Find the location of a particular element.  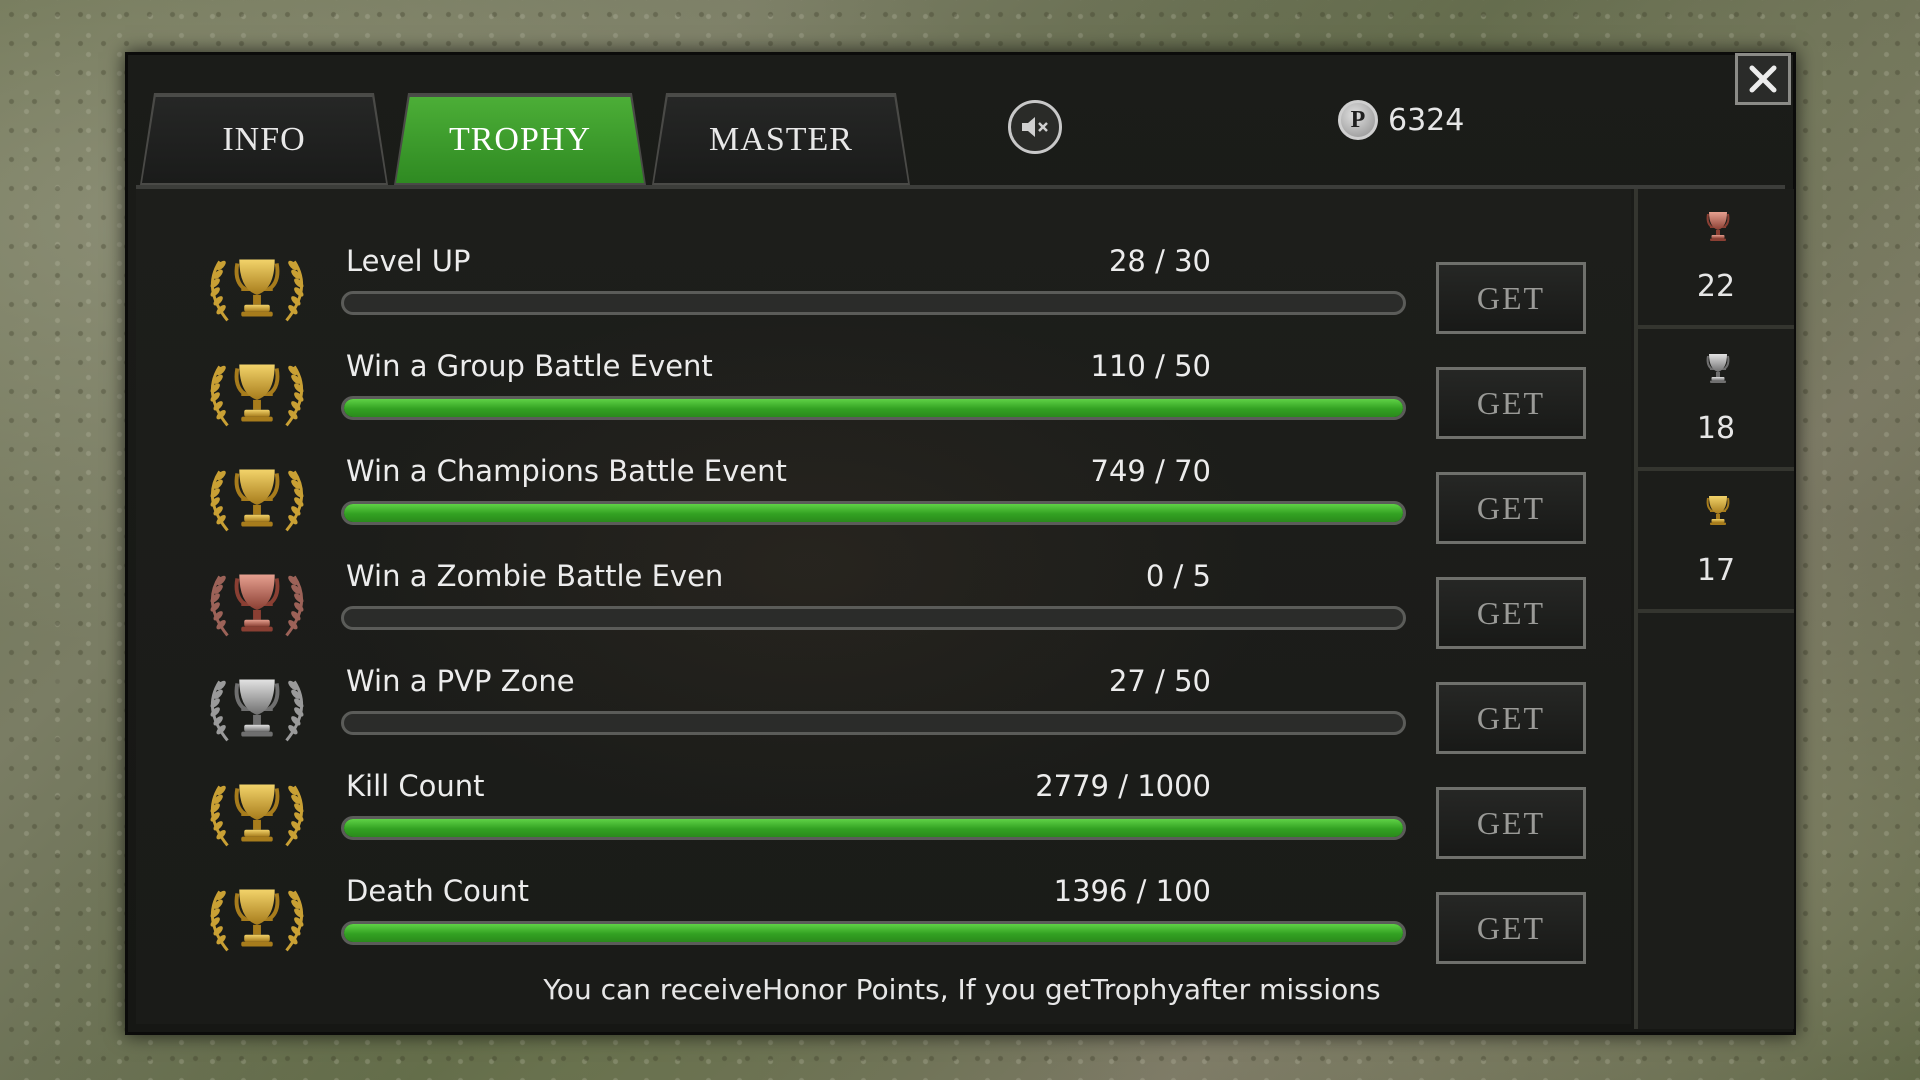

mission-progress-text: 0 / 5 is located at coordinates (1178, 576).